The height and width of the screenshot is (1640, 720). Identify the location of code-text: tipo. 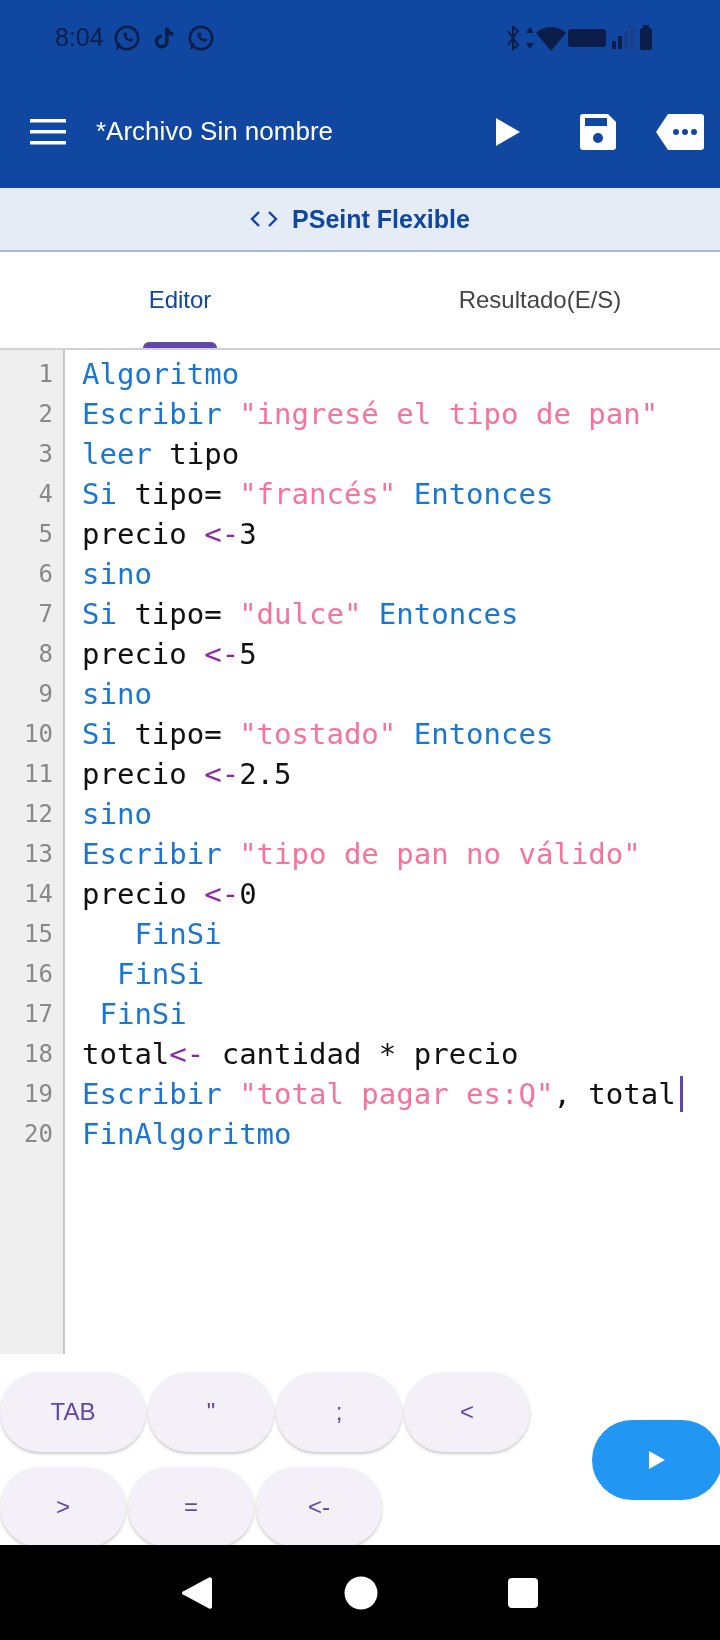
(204, 454).